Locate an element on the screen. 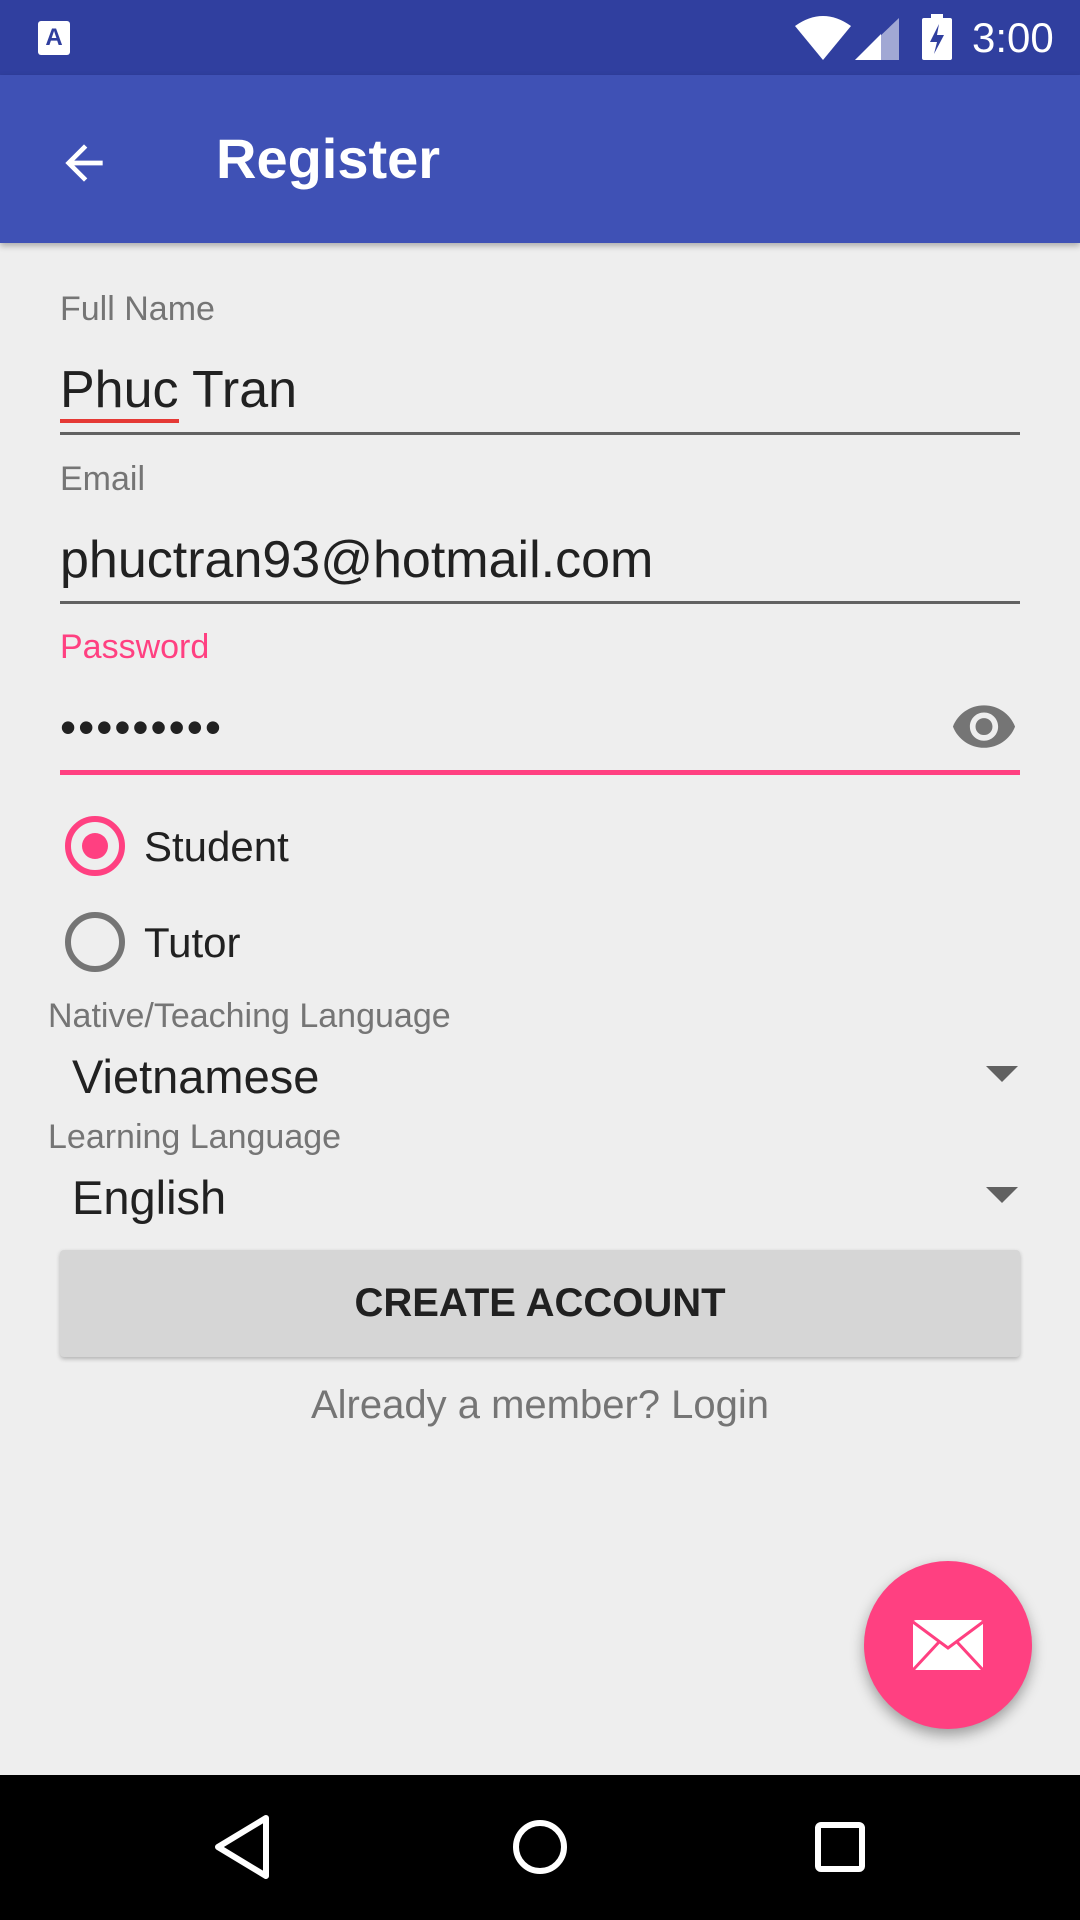 This screenshot has height=1920, width=1080. create-account-button: CREATE ACCOUNT is located at coordinates (540, 1303).